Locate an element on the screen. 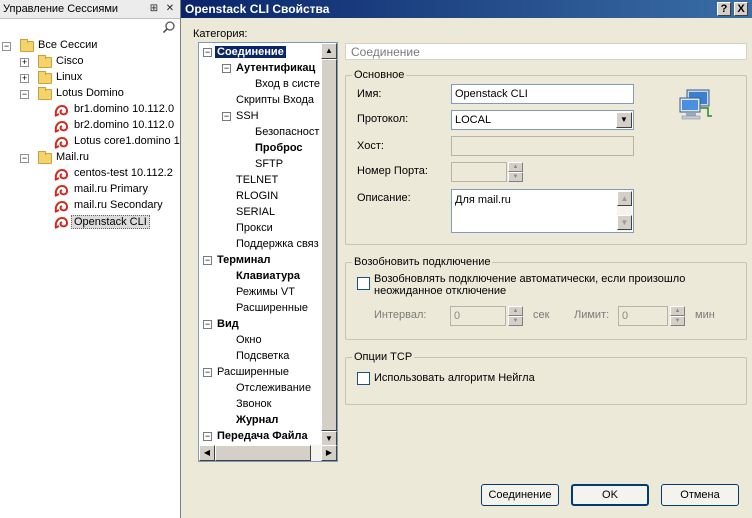 The width and height of the screenshot is (752, 518). cancel-button: Отмена is located at coordinates (700, 495).